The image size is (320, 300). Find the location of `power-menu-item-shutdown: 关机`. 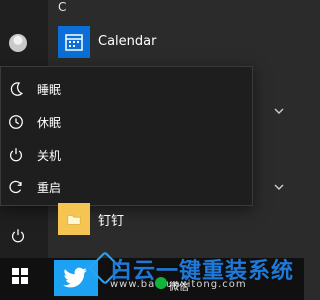

power-menu-item-shutdown: 关机 is located at coordinates (126, 155).